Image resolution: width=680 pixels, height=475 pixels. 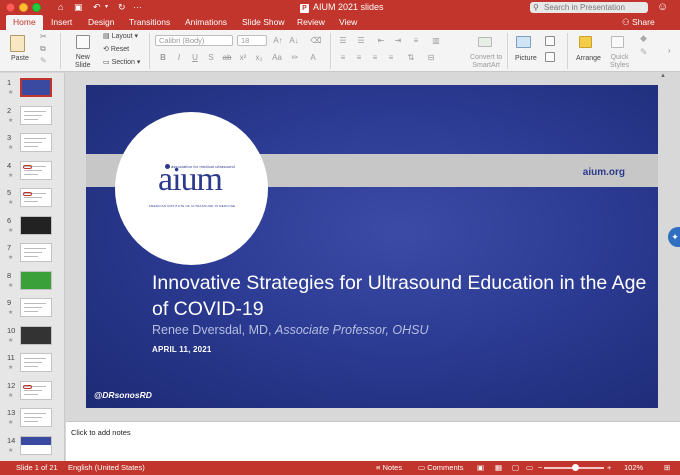 I want to click on notes-pane: Click to add notes, so click(x=373, y=441).